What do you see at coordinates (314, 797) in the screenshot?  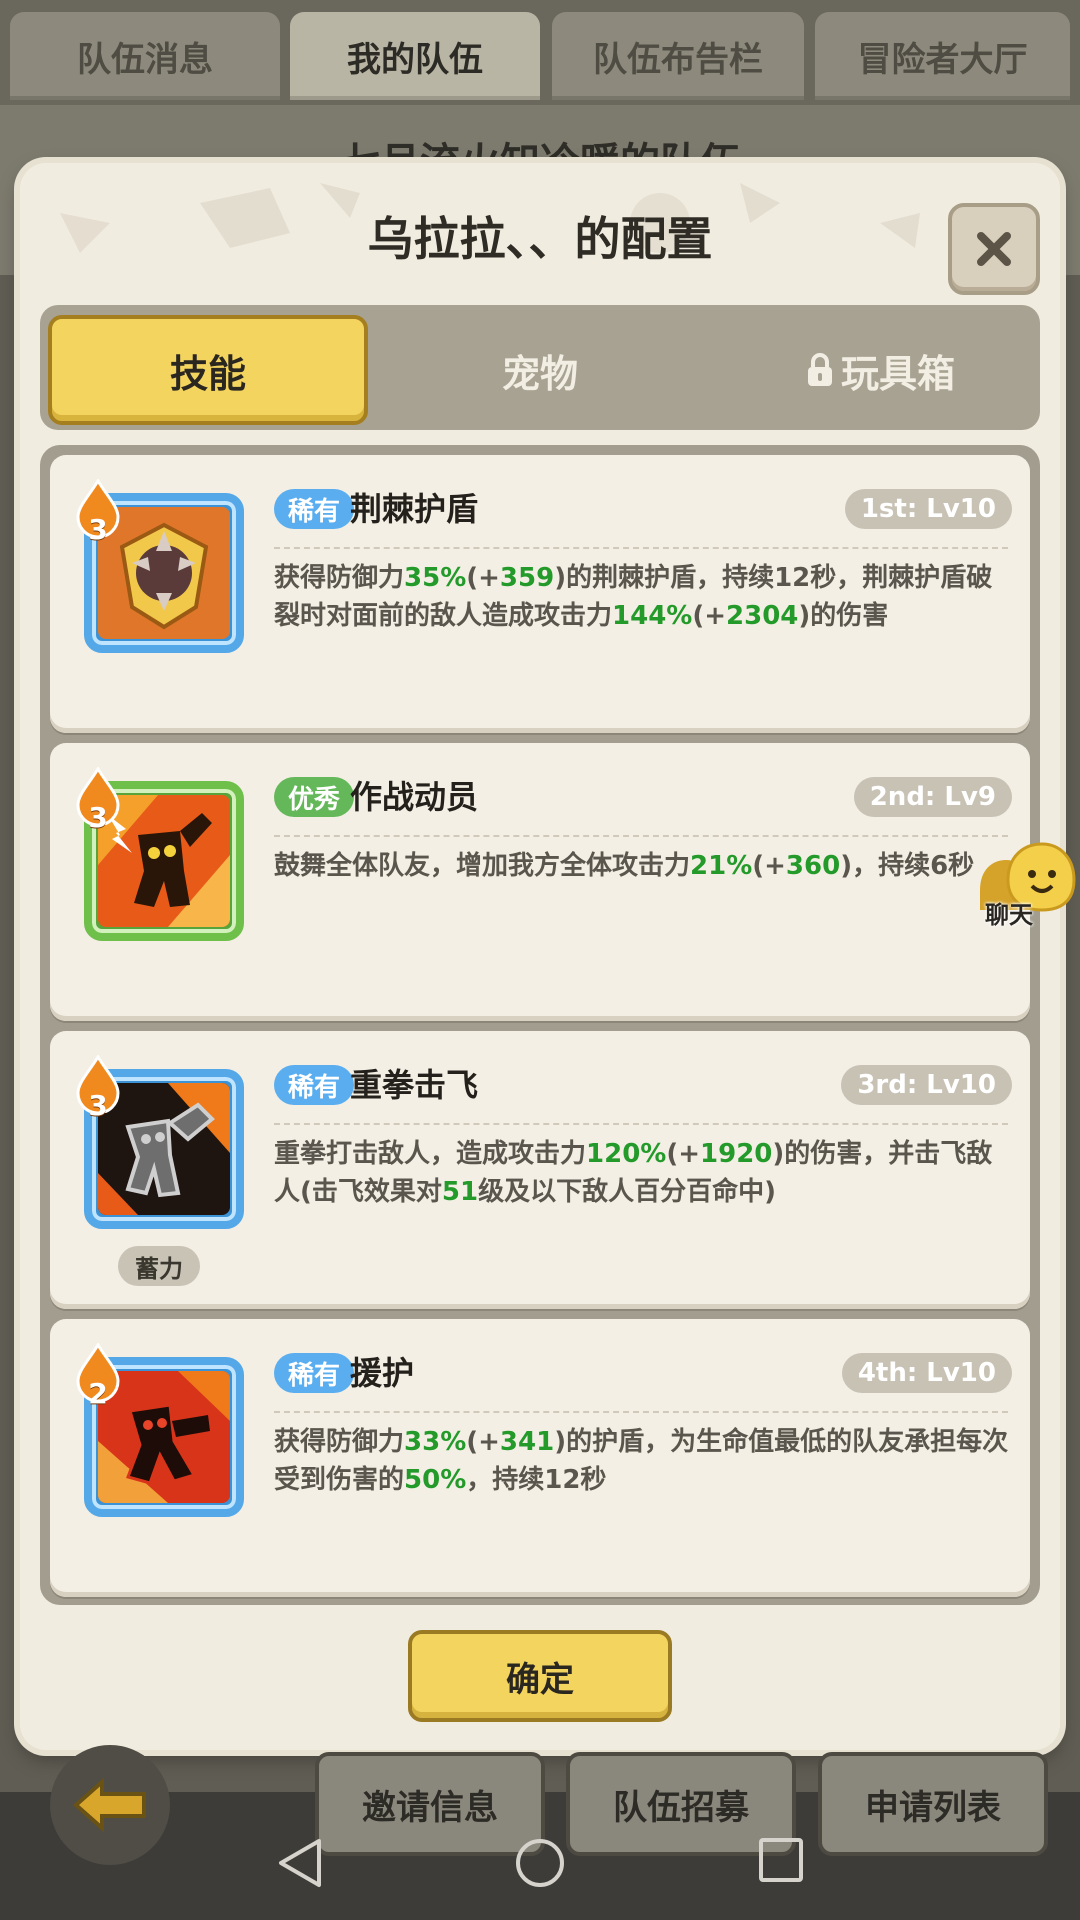 I see `rarity-badge: 优秀` at bounding box center [314, 797].